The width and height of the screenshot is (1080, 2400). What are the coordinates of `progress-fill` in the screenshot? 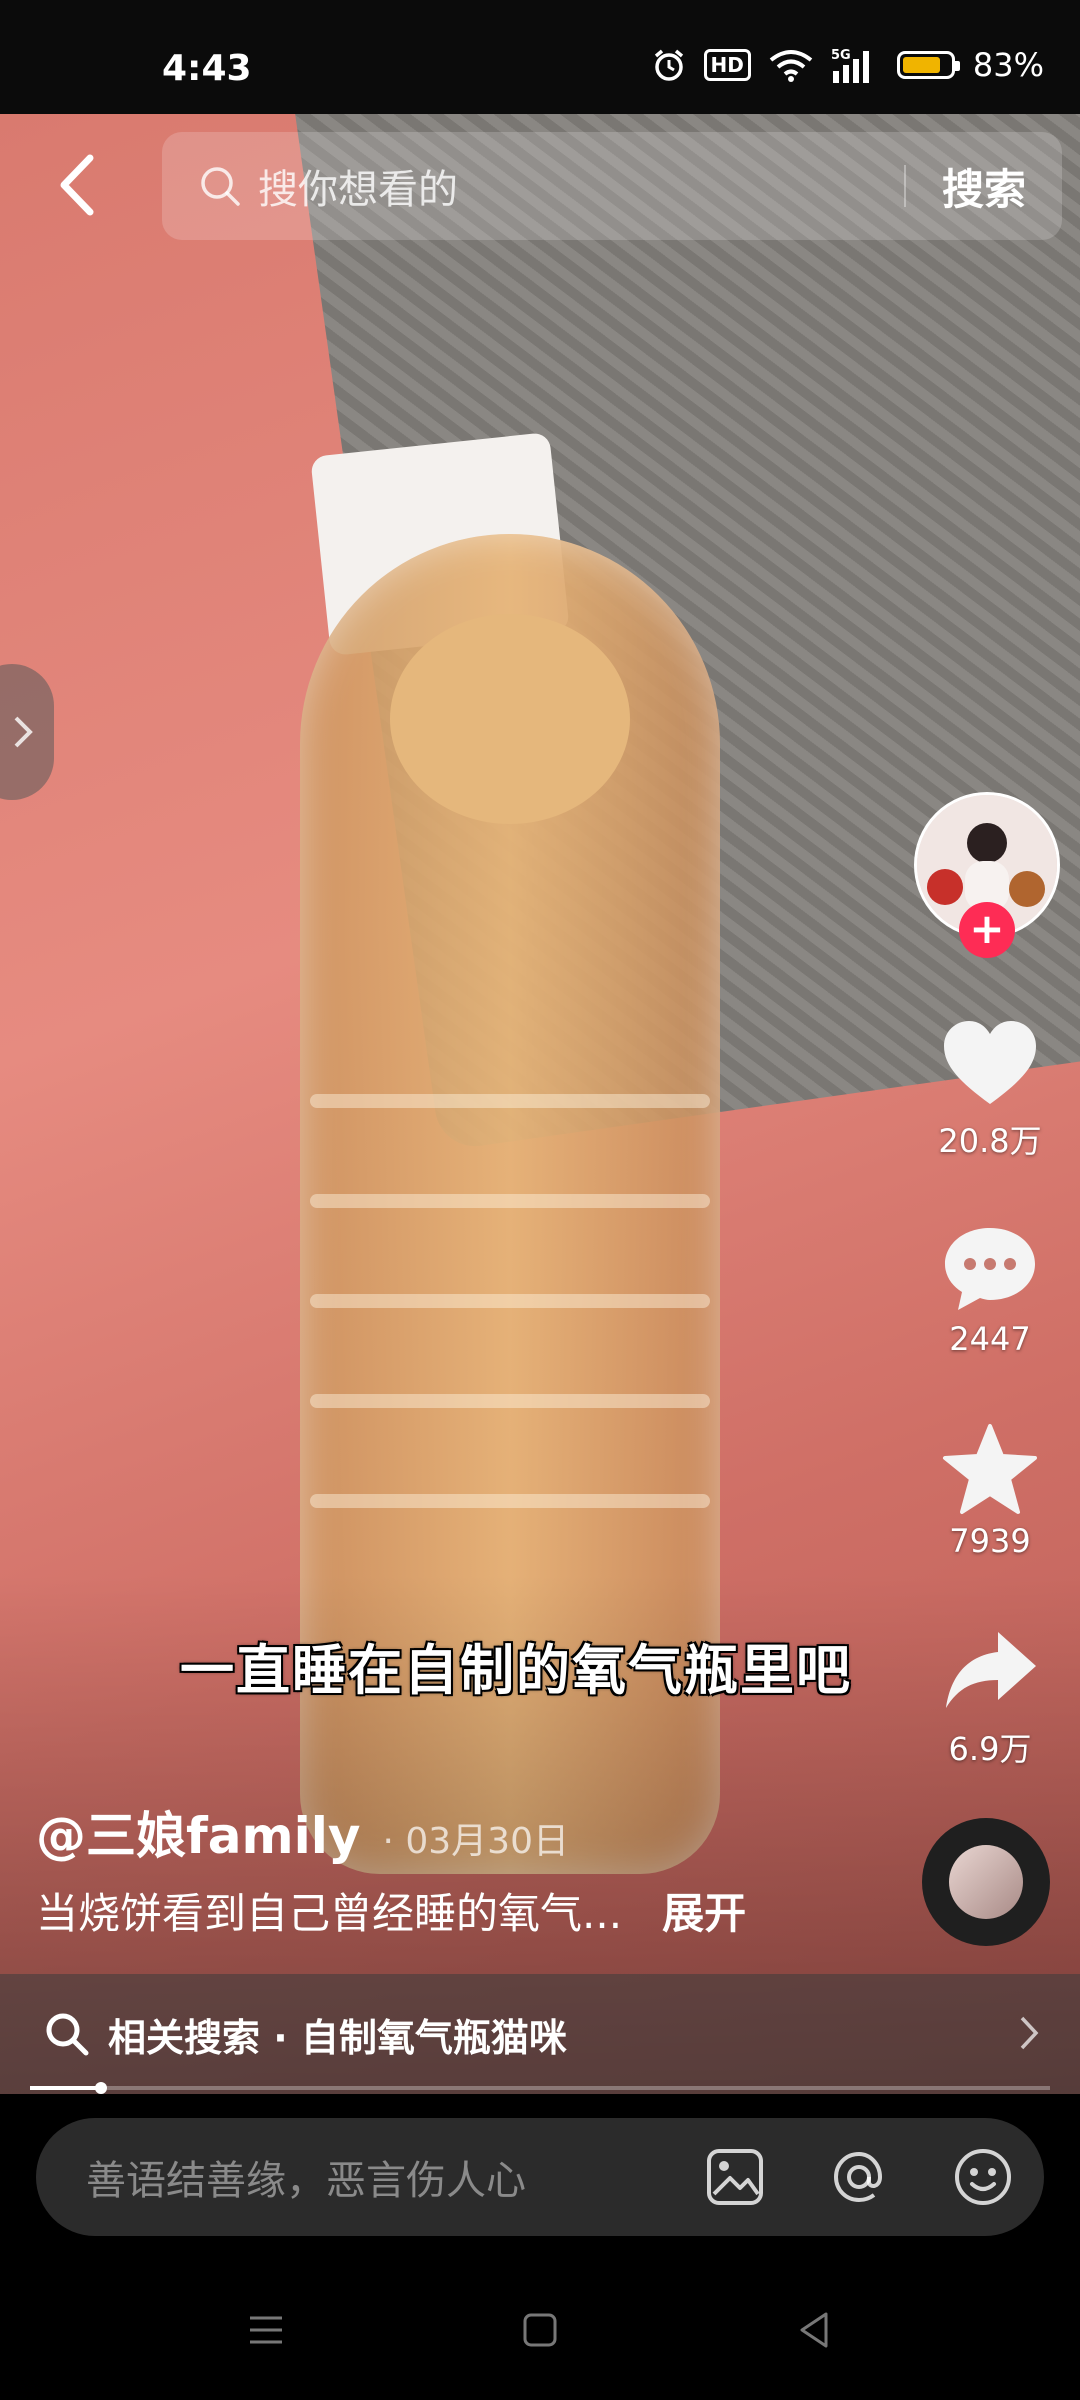 It's located at (66, 2088).